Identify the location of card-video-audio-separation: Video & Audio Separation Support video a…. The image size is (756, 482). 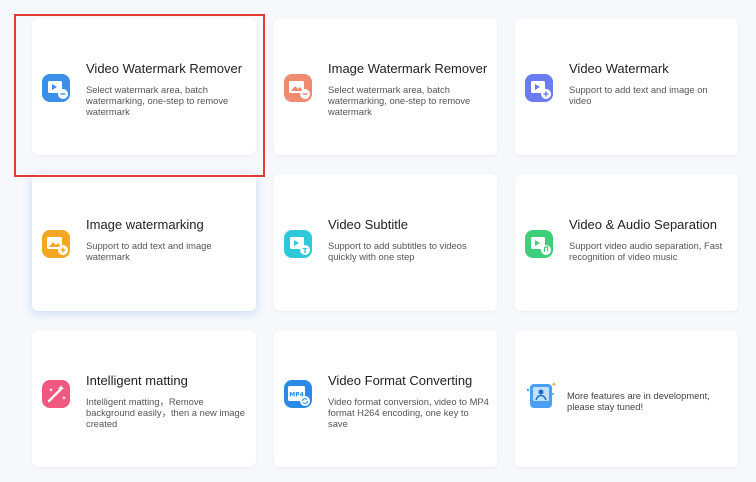
(626, 242).